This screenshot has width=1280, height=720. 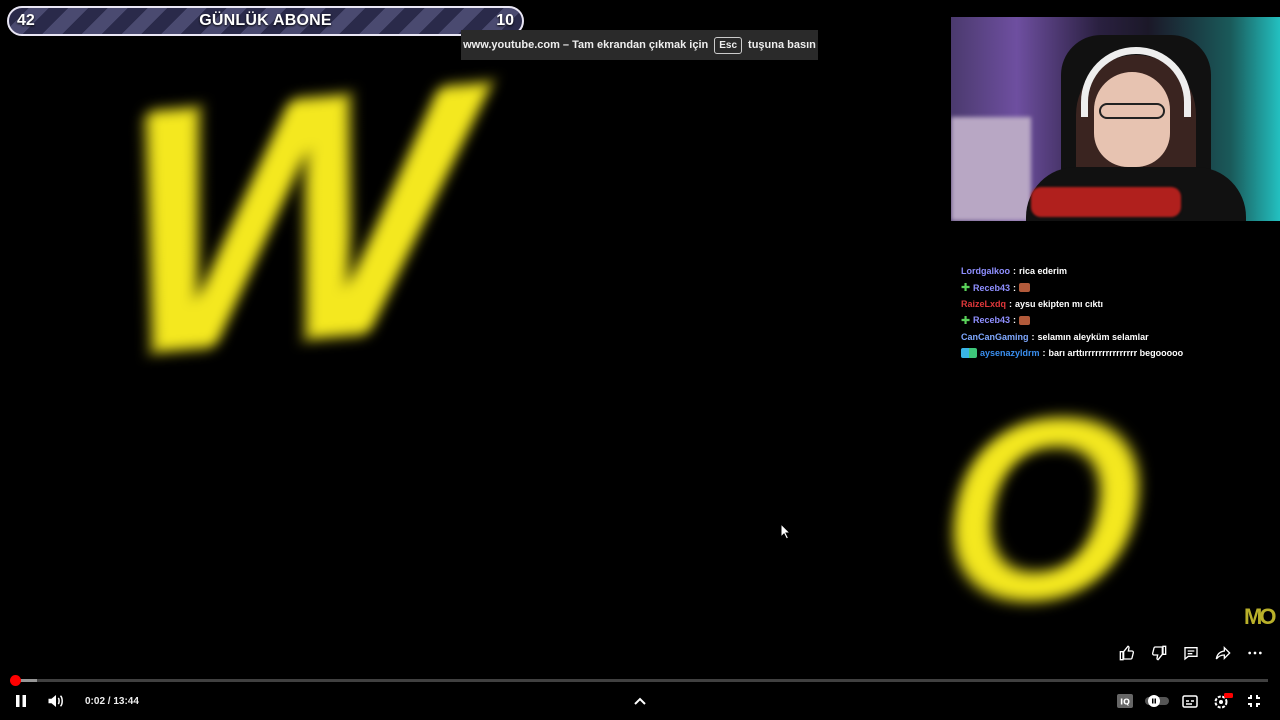 I want to click on chat-text: aysu ekipten mı cıktı, so click(x=1059, y=303).